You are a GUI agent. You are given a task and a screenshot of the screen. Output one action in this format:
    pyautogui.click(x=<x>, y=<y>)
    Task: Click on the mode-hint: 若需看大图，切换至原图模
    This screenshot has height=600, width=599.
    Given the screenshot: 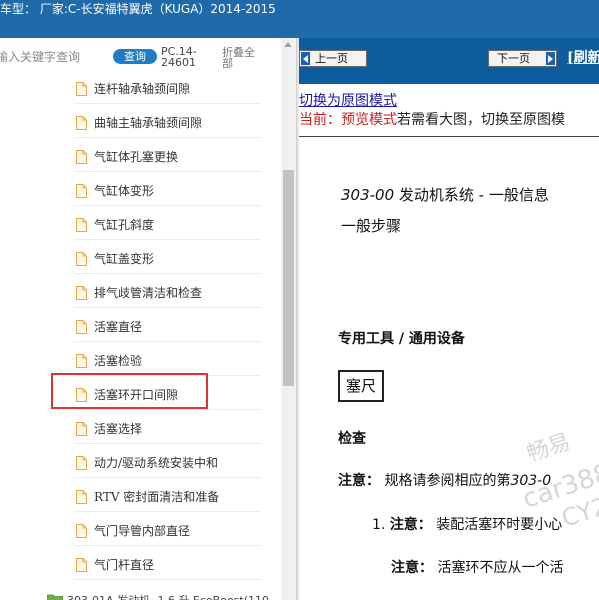 What is the action you would take?
    pyautogui.click(x=481, y=120)
    